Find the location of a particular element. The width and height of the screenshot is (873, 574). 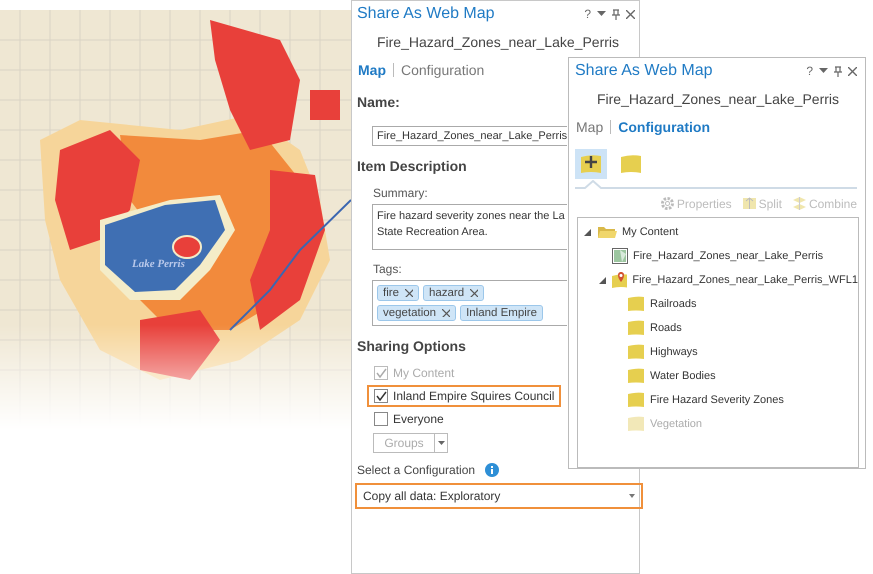

tag-chip: vegetation is located at coordinates (416, 313).